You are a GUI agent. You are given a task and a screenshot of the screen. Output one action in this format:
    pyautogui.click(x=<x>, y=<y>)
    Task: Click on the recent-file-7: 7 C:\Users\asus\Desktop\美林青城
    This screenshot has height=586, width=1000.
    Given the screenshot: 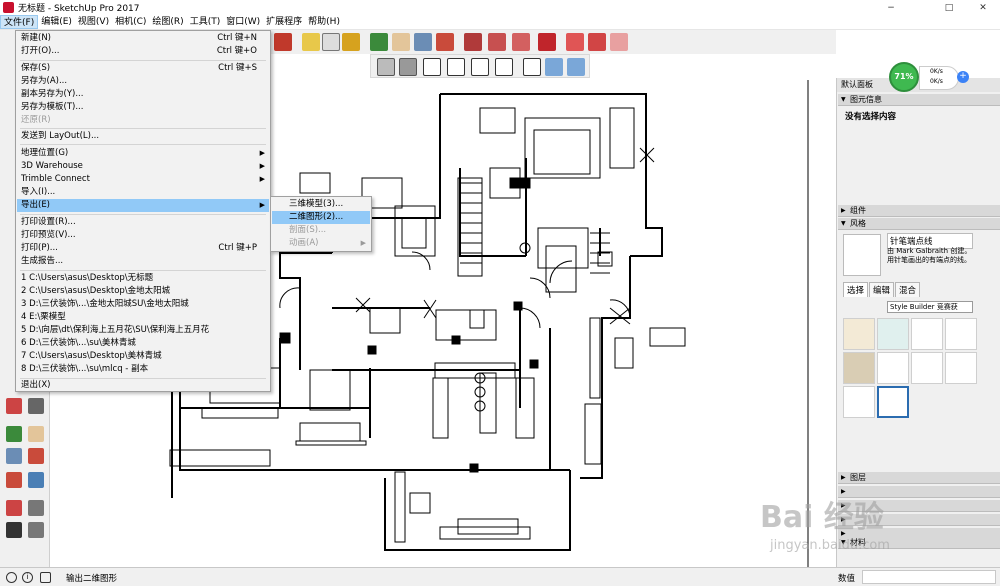 What is the action you would take?
    pyautogui.click(x=143, y=356)
    